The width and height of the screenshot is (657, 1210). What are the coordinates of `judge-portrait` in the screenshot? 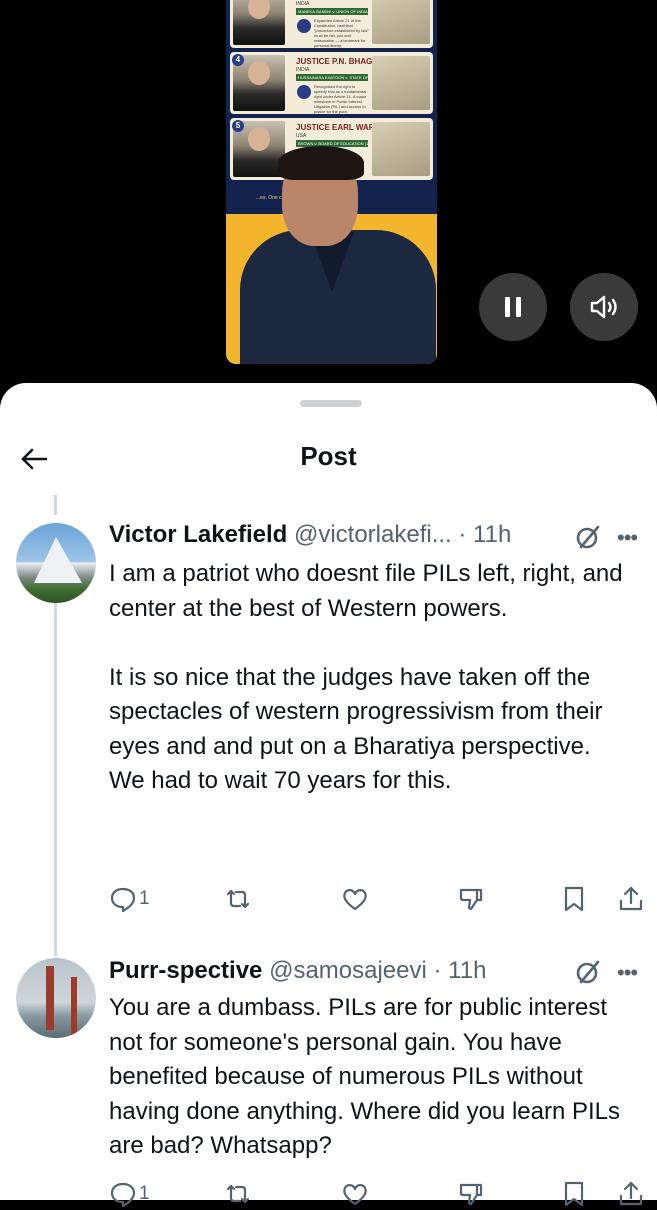 It's located at (259, 22).